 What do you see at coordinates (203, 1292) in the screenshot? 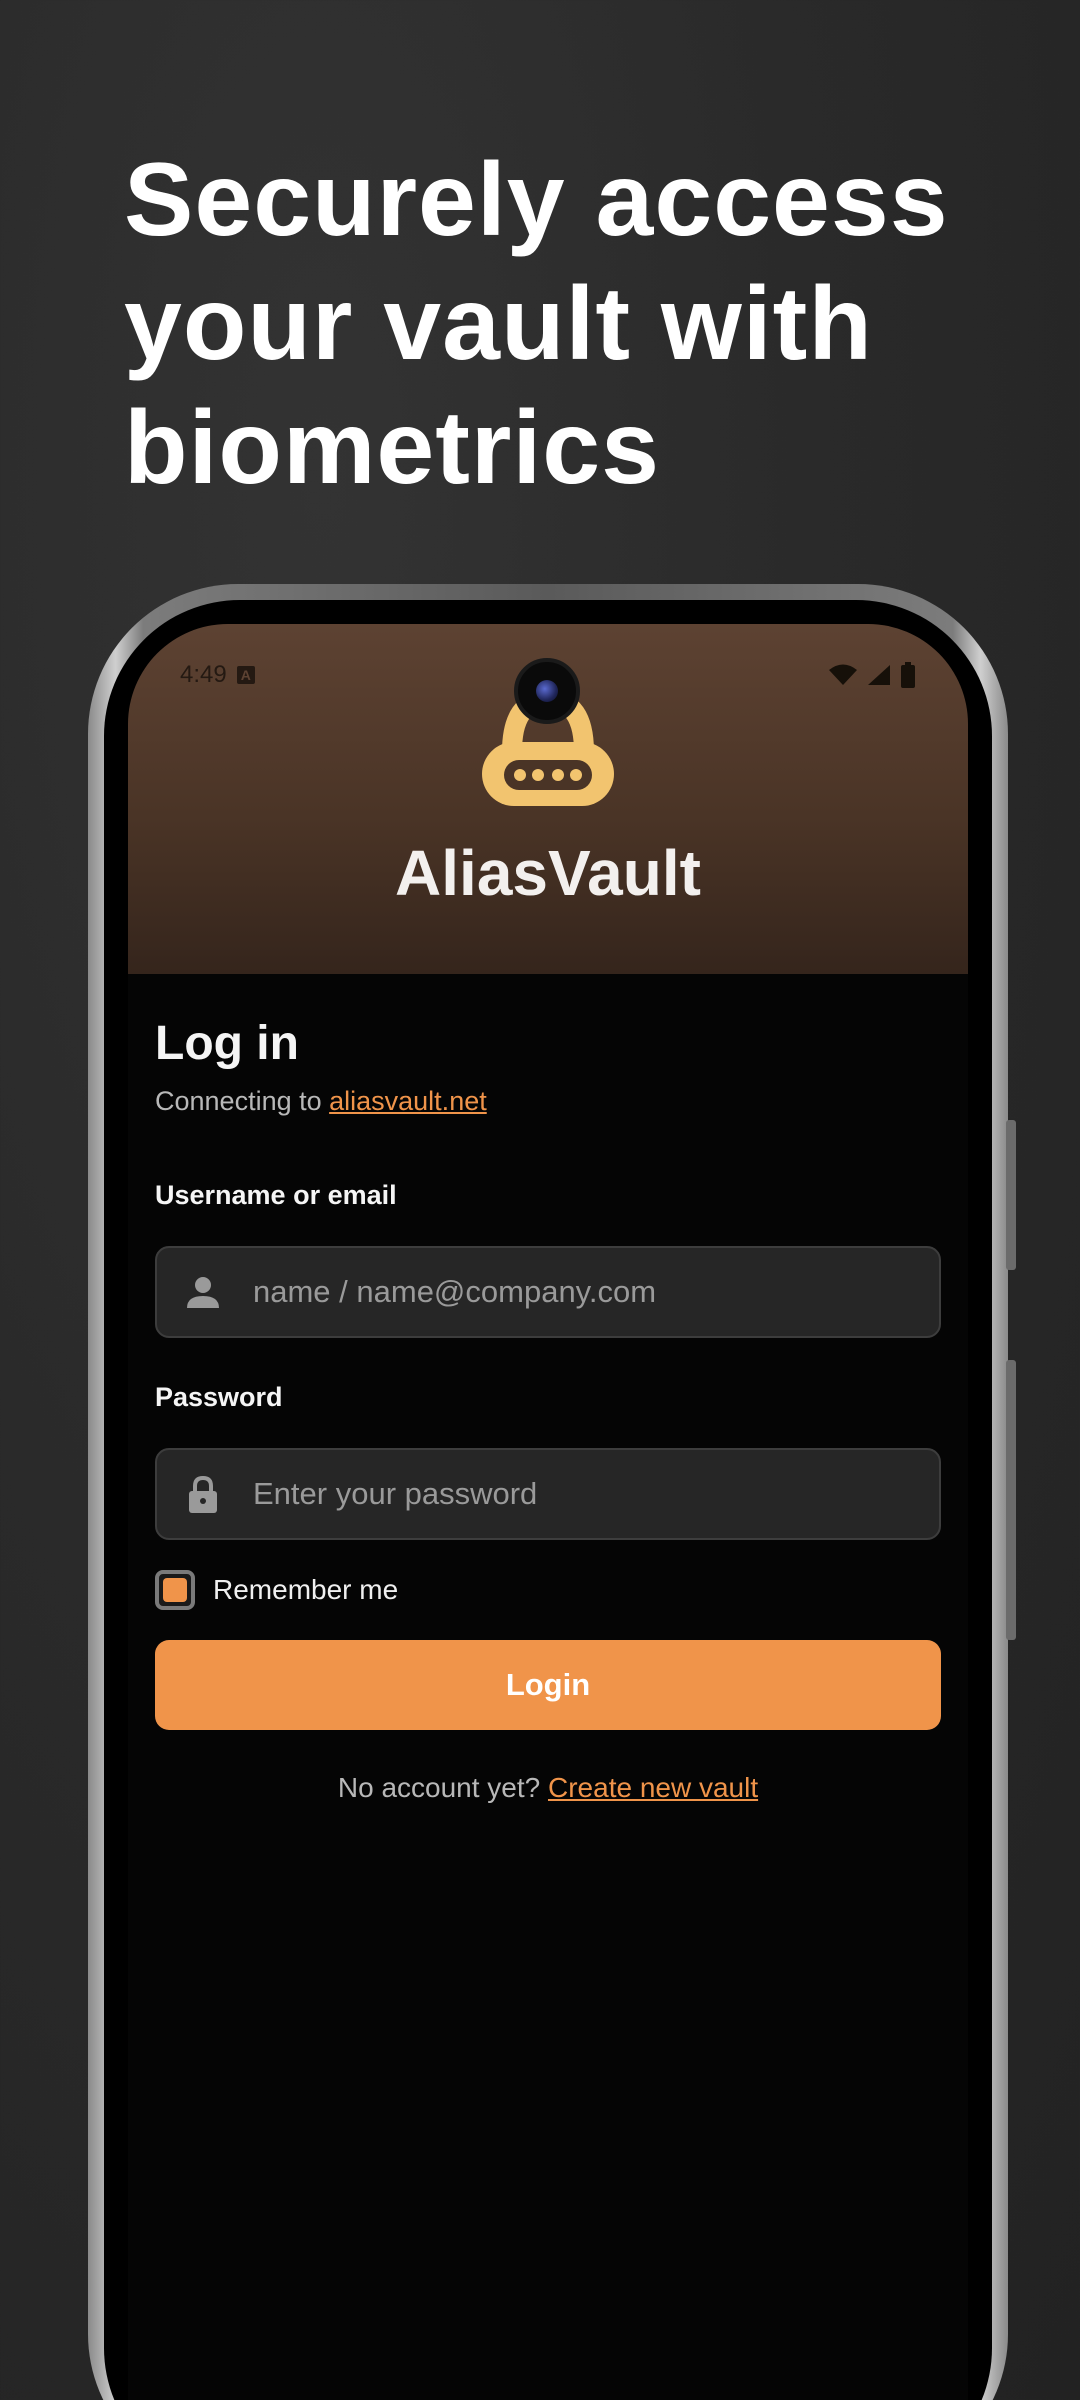
I see `user-icon` at bounding box center [203, 1292].